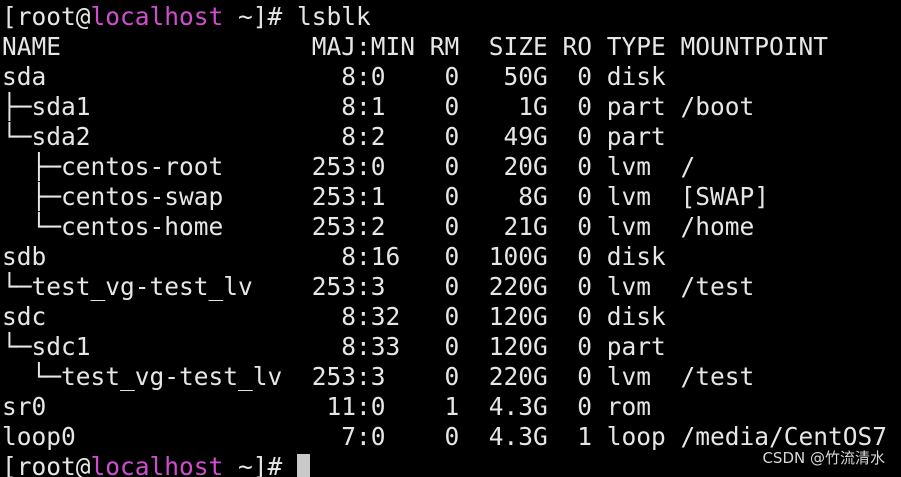  I want to click on table-row: sdb 8:16 0 100G 0 disk, so click(341, 256).